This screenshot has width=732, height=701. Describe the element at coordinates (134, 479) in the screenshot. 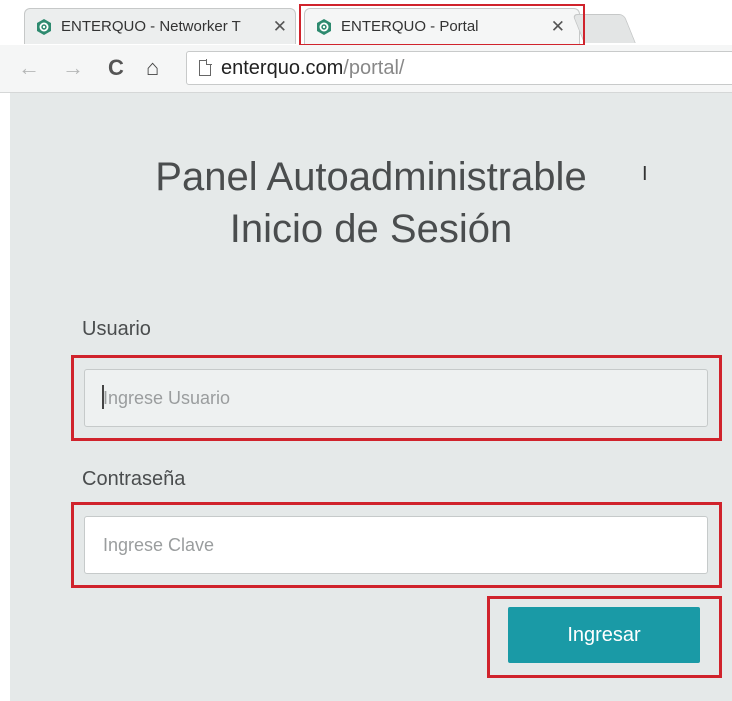

I see `password-label: Contraseña` at that location.